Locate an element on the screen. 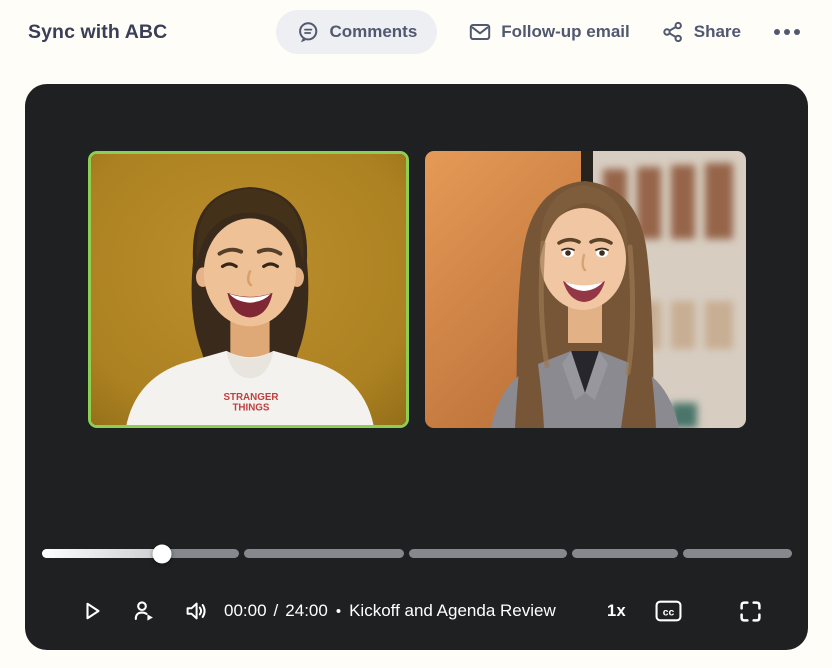 This screenshot has width=832, height=668. page-title: Sync with ABC is located at coordinates (98, 31).